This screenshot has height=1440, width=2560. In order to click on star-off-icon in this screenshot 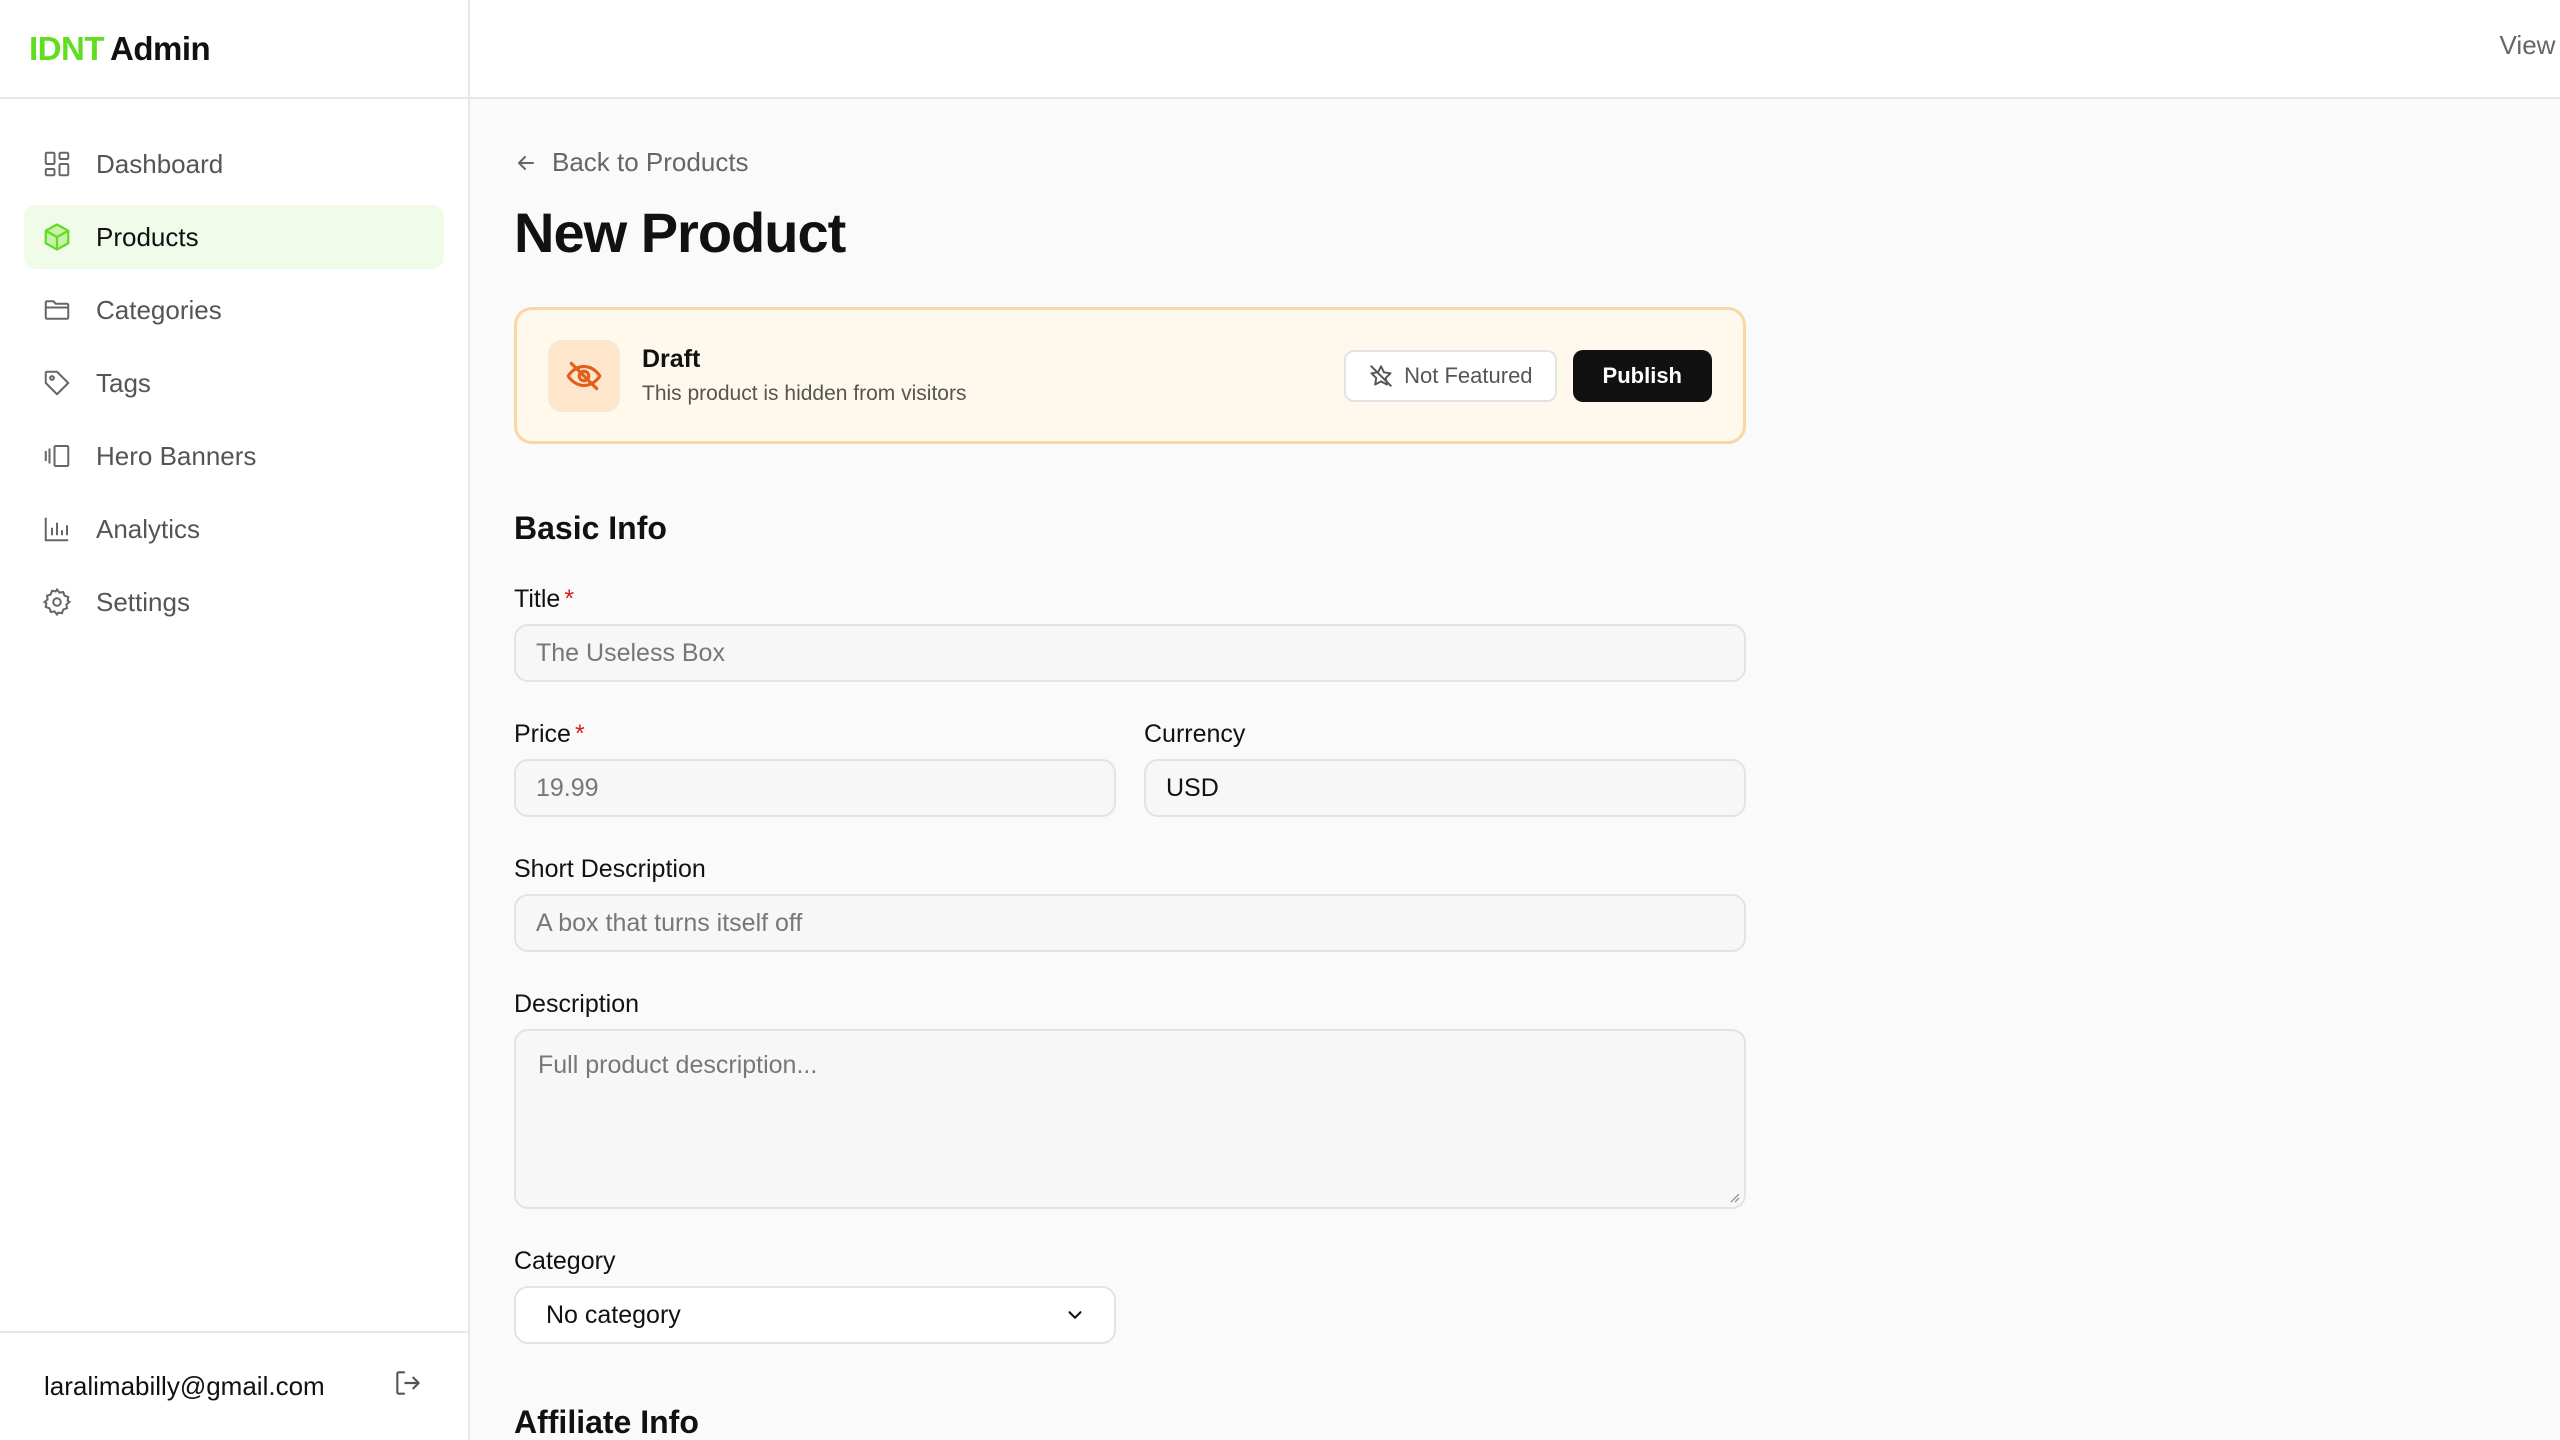, I will do `click(1381, 376)`.